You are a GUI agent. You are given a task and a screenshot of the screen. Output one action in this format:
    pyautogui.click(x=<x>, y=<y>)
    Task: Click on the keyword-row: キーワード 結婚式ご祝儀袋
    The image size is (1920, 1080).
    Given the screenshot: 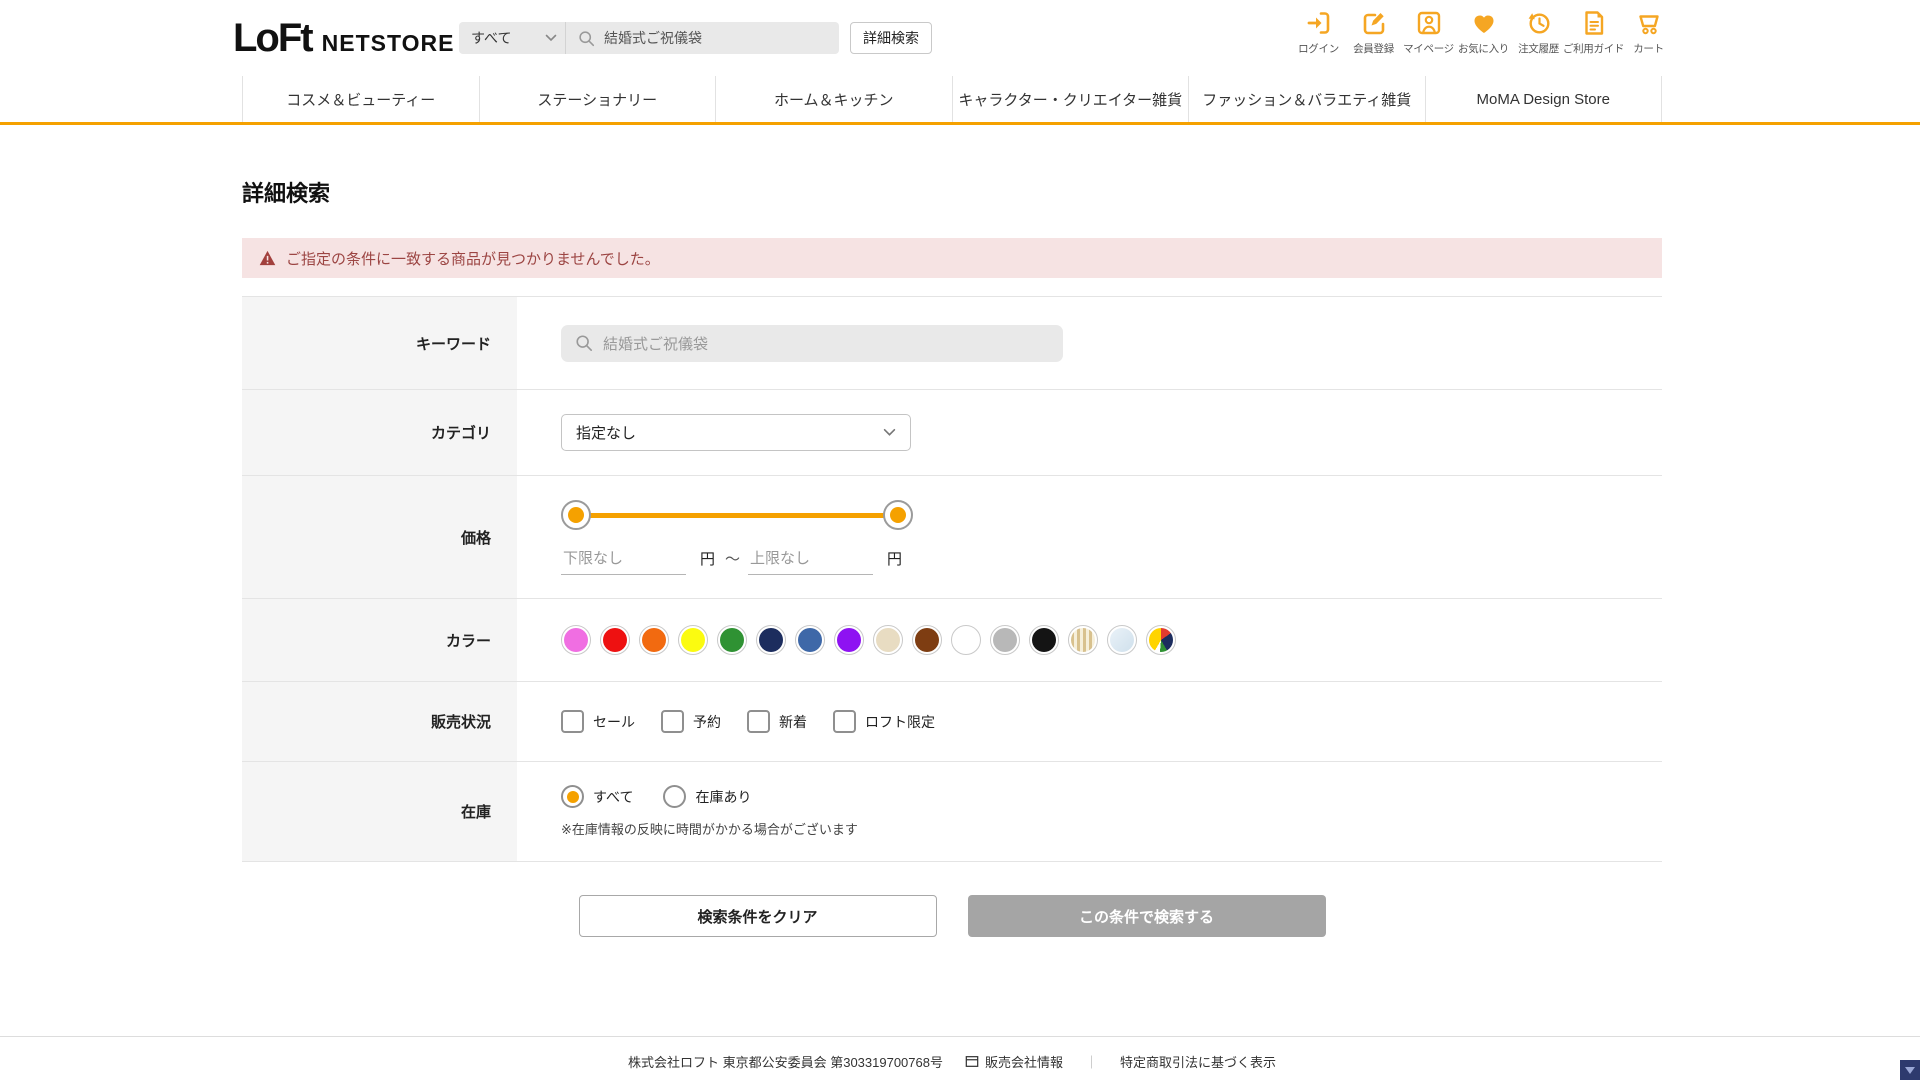 What is the action you would take?
    pyautogui.click(x=952, y=343)
    